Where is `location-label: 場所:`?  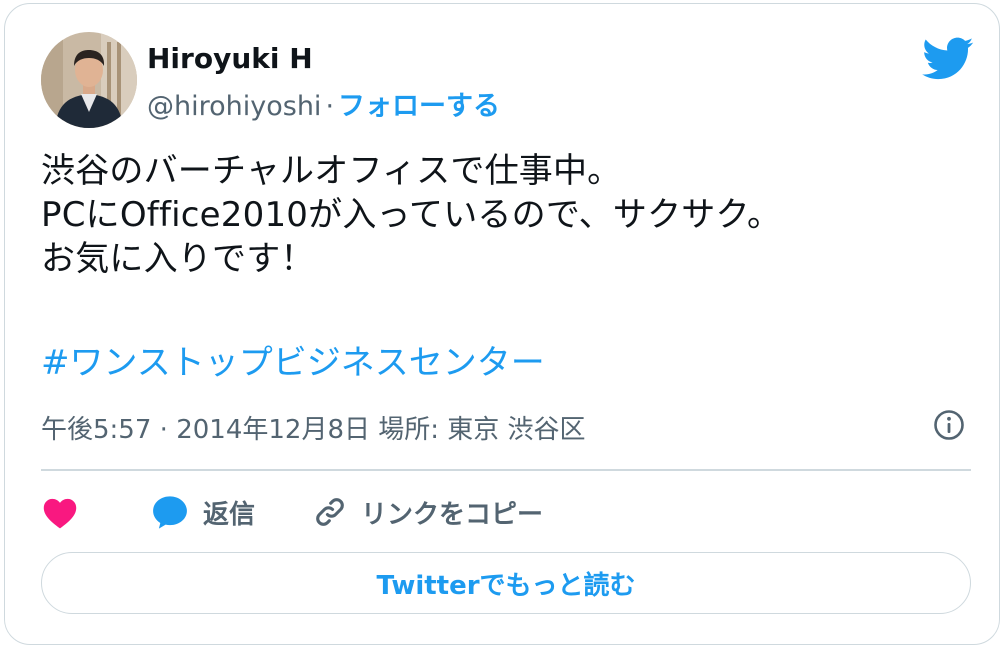
location-label: 場所: is located at coordinates (409, 430).